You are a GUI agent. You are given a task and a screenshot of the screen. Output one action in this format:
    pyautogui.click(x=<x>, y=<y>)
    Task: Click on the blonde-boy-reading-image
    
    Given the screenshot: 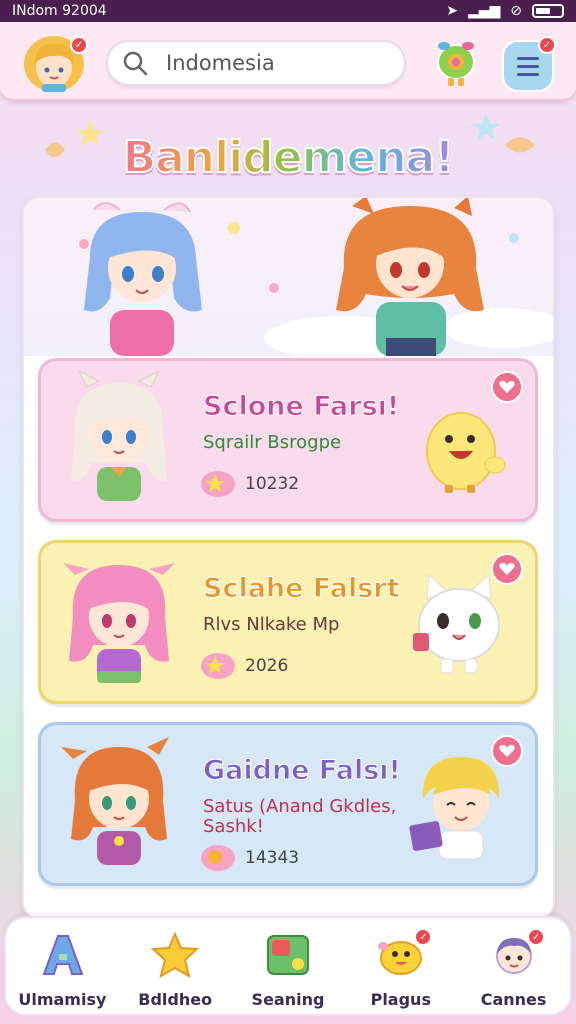 What is the action you would take?
    pyautogui.click(x=454, y=808)
    